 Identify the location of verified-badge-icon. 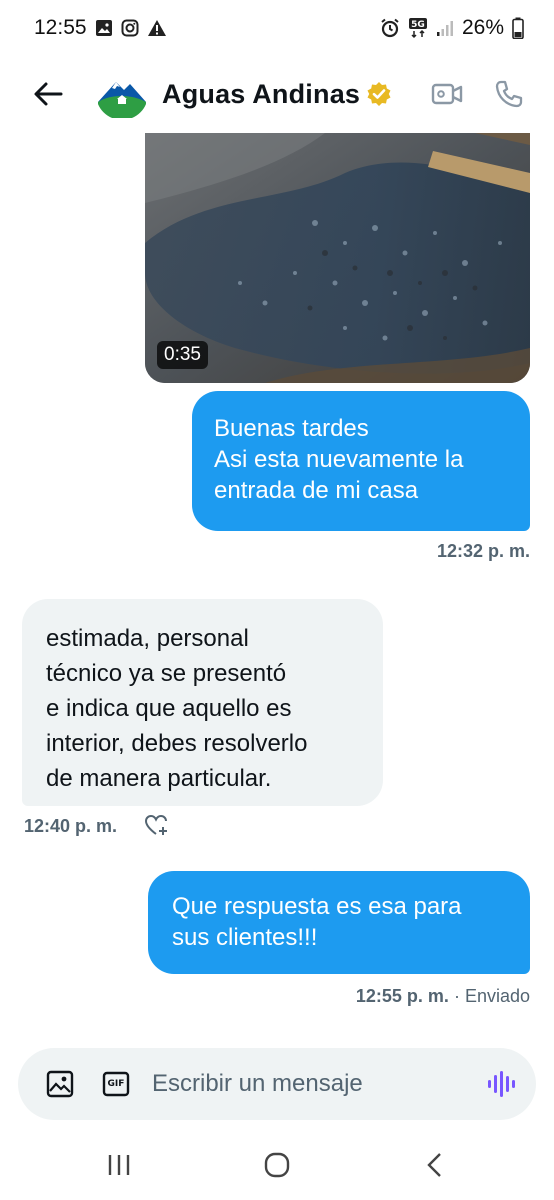
(379, 94).